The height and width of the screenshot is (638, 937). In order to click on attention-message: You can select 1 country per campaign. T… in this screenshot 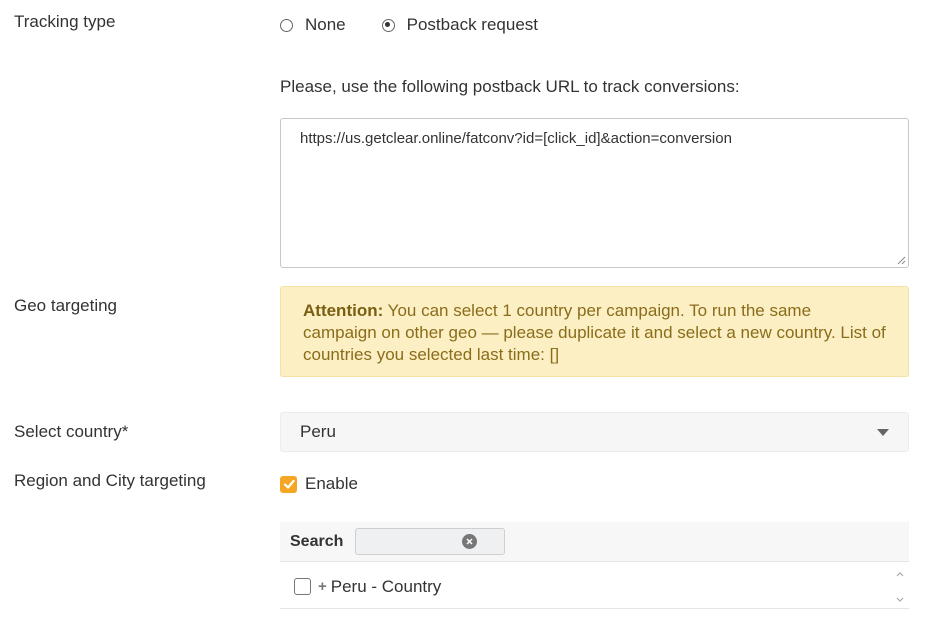, I will do `click(594, 332)`.